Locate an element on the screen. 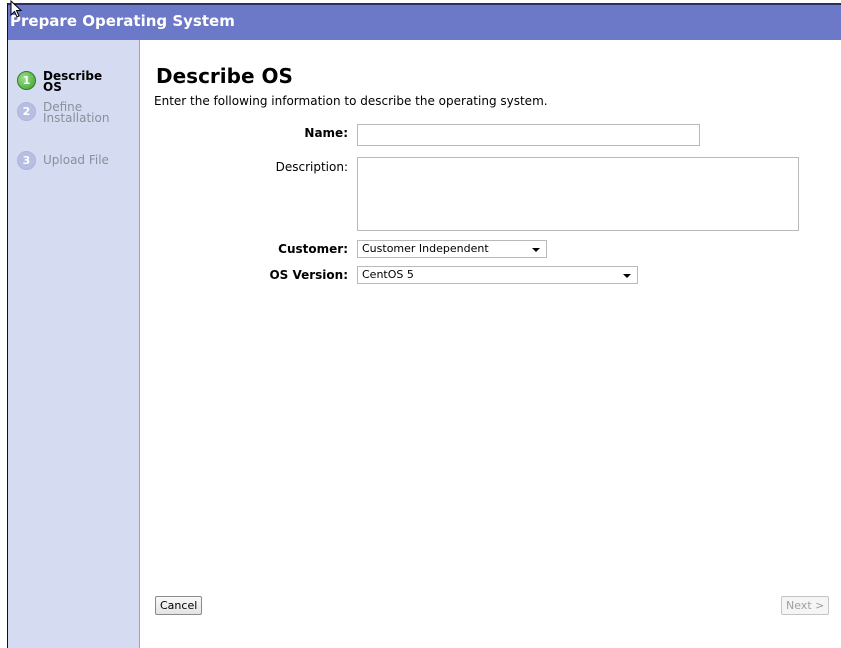 The image size is (841, 648). step-upload-file: 3 Upload File is located at coordinates (63, 160).